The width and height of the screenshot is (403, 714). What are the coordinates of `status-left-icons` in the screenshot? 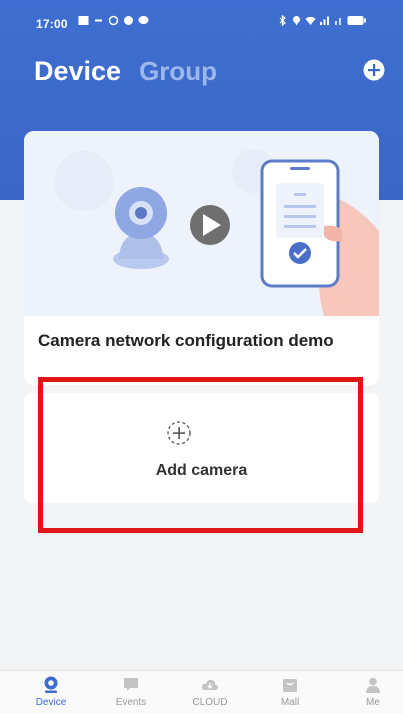 It's located at (113, 20).